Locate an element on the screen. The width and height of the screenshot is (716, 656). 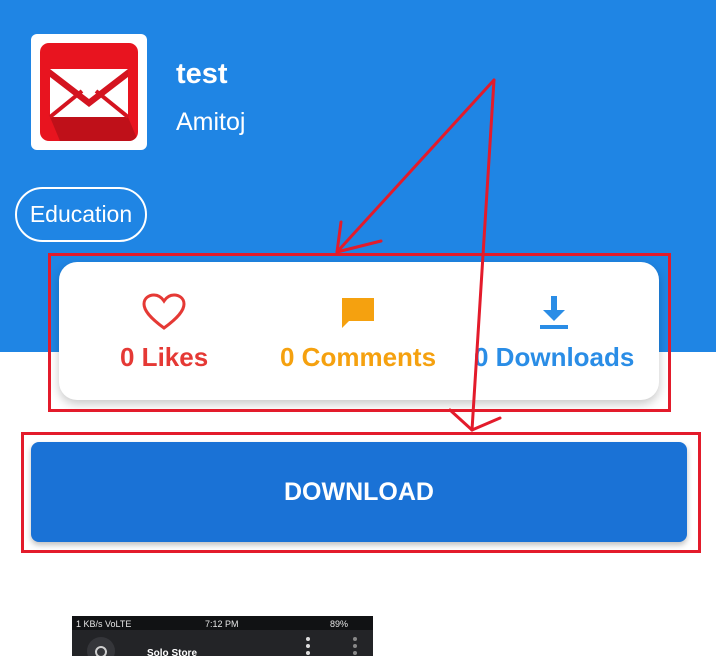
thumb-app-title: Solo Store is located at coordinates (172, 652).